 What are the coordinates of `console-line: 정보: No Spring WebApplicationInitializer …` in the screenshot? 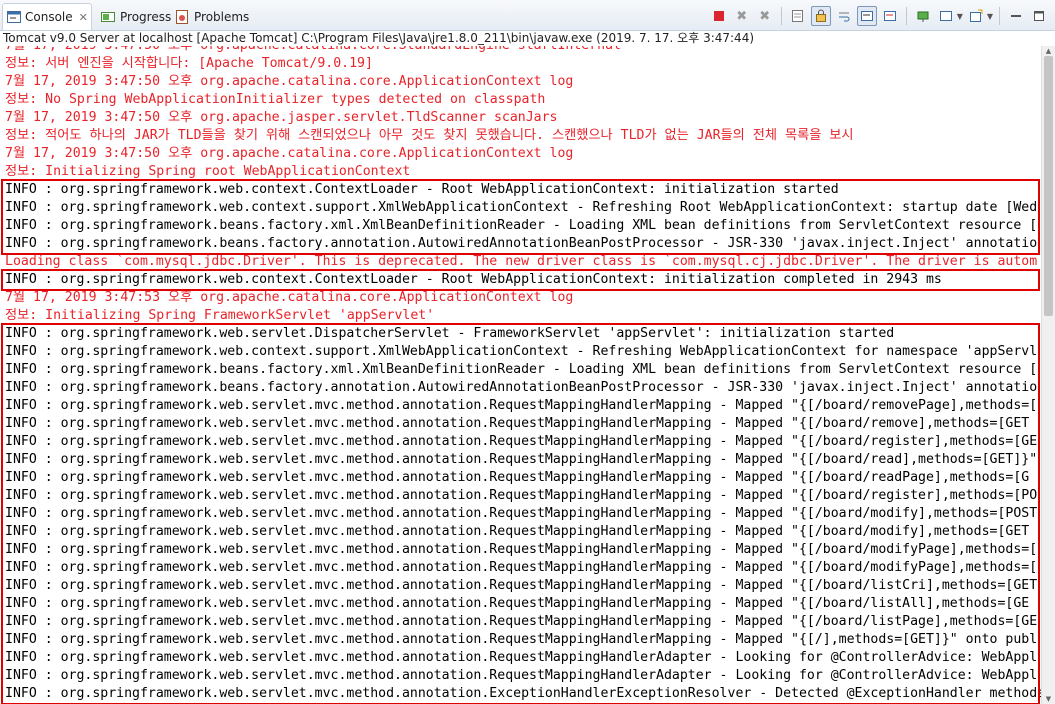 It's located at (275, 99).